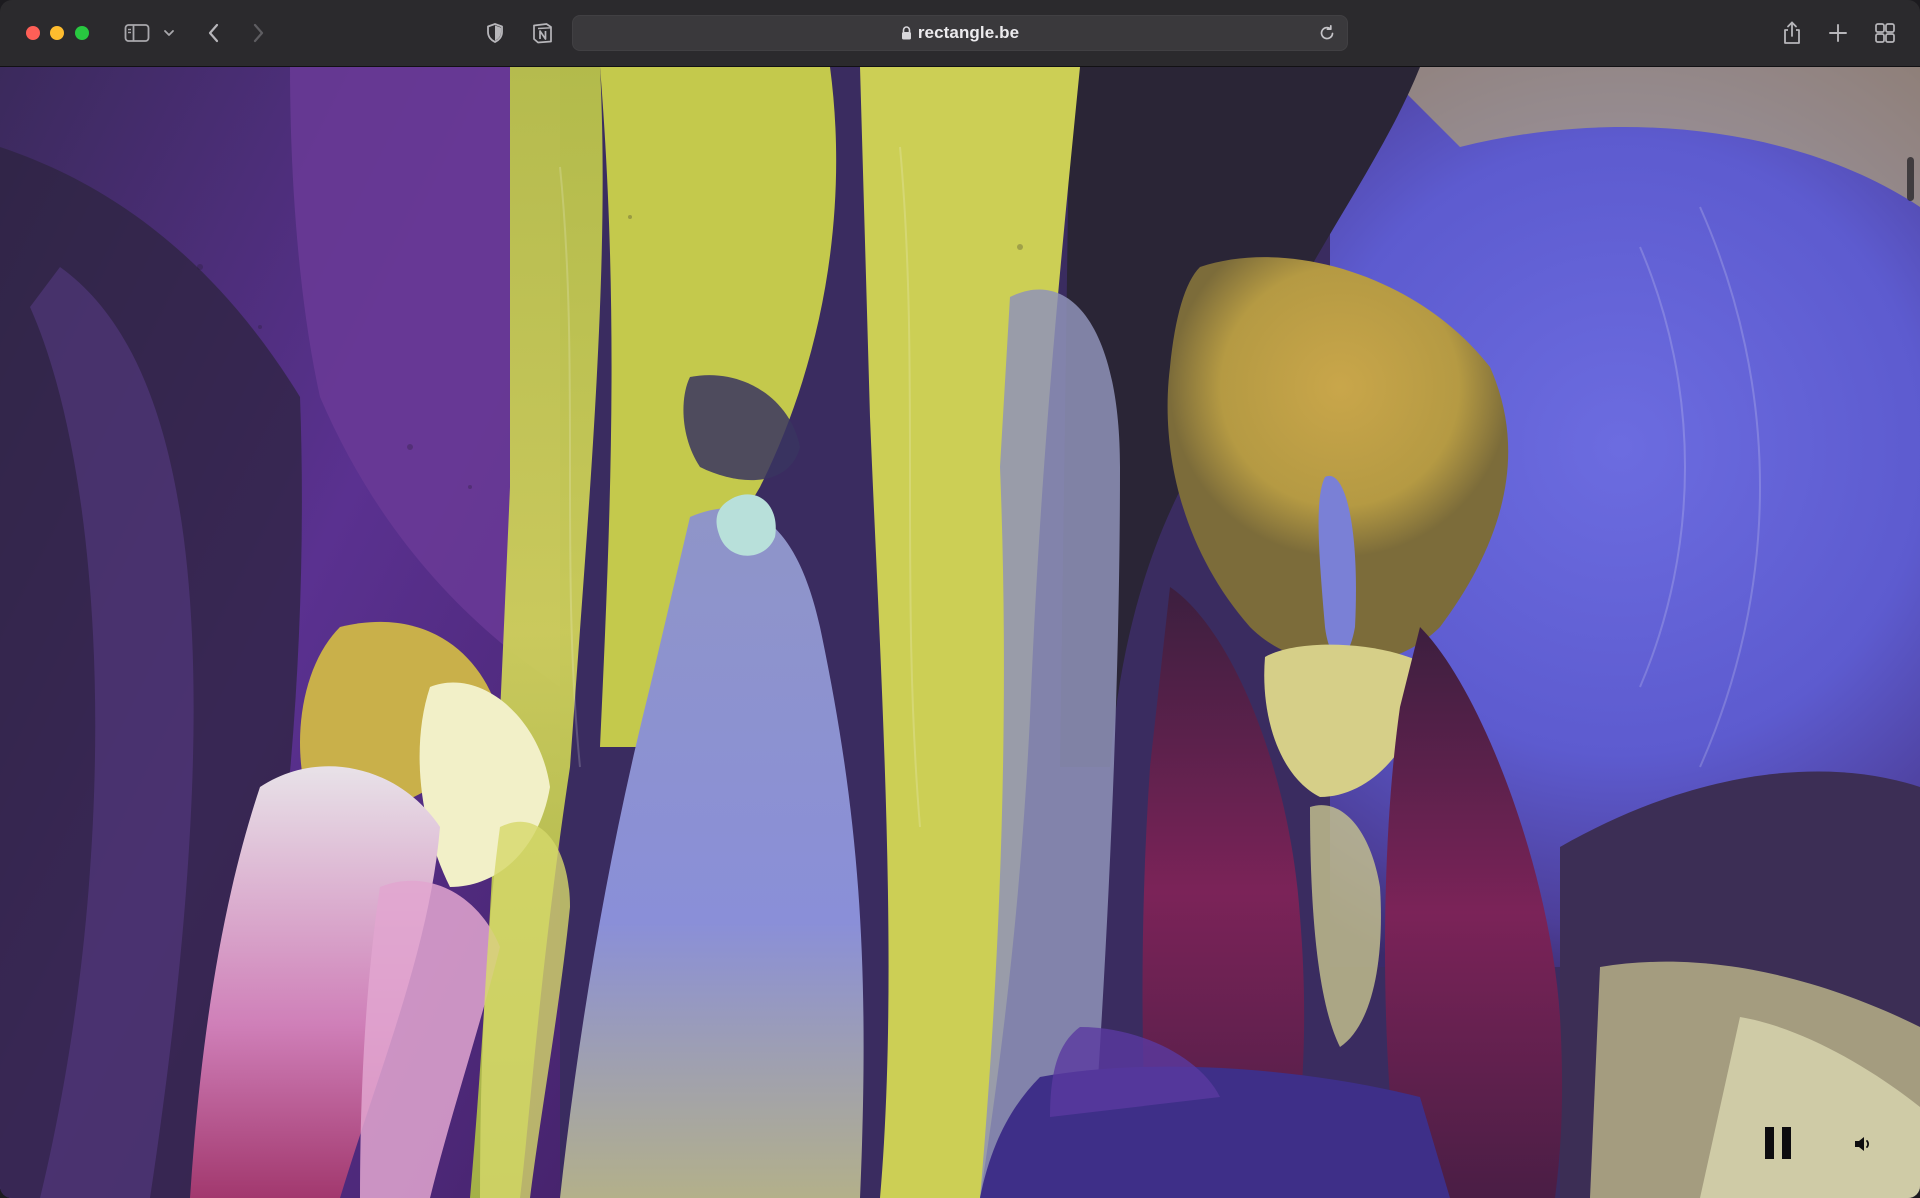 This screenshot has height=1198, width=1920. I want to click on sidebar-toggle-button, so click(137, 33).